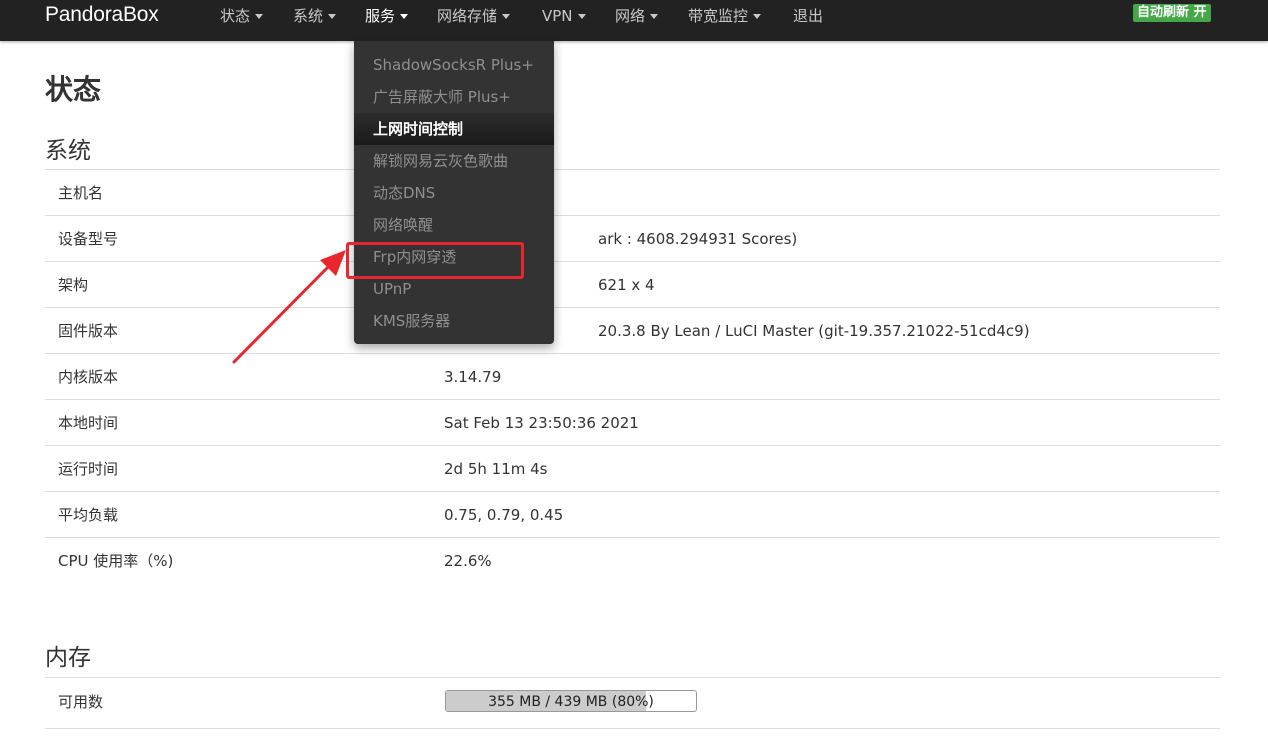 This screenshot has height=738, width=1268. What do you see at coordinates (289, 307) in the screenshot?
I see `annotation-arrow-icon` at bounding box center [289, 307].